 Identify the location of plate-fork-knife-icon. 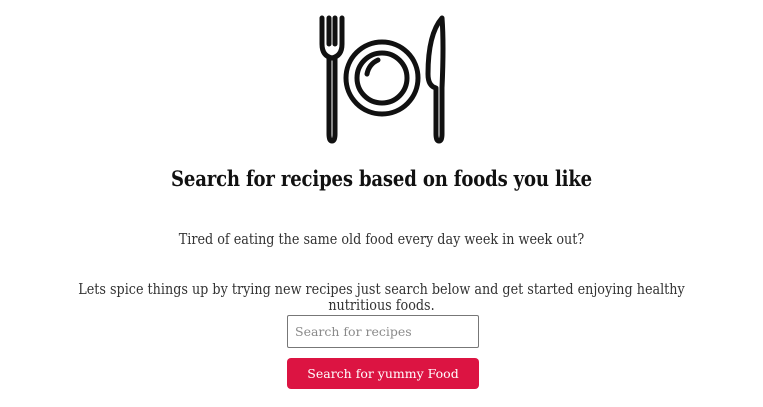
(383, 79).